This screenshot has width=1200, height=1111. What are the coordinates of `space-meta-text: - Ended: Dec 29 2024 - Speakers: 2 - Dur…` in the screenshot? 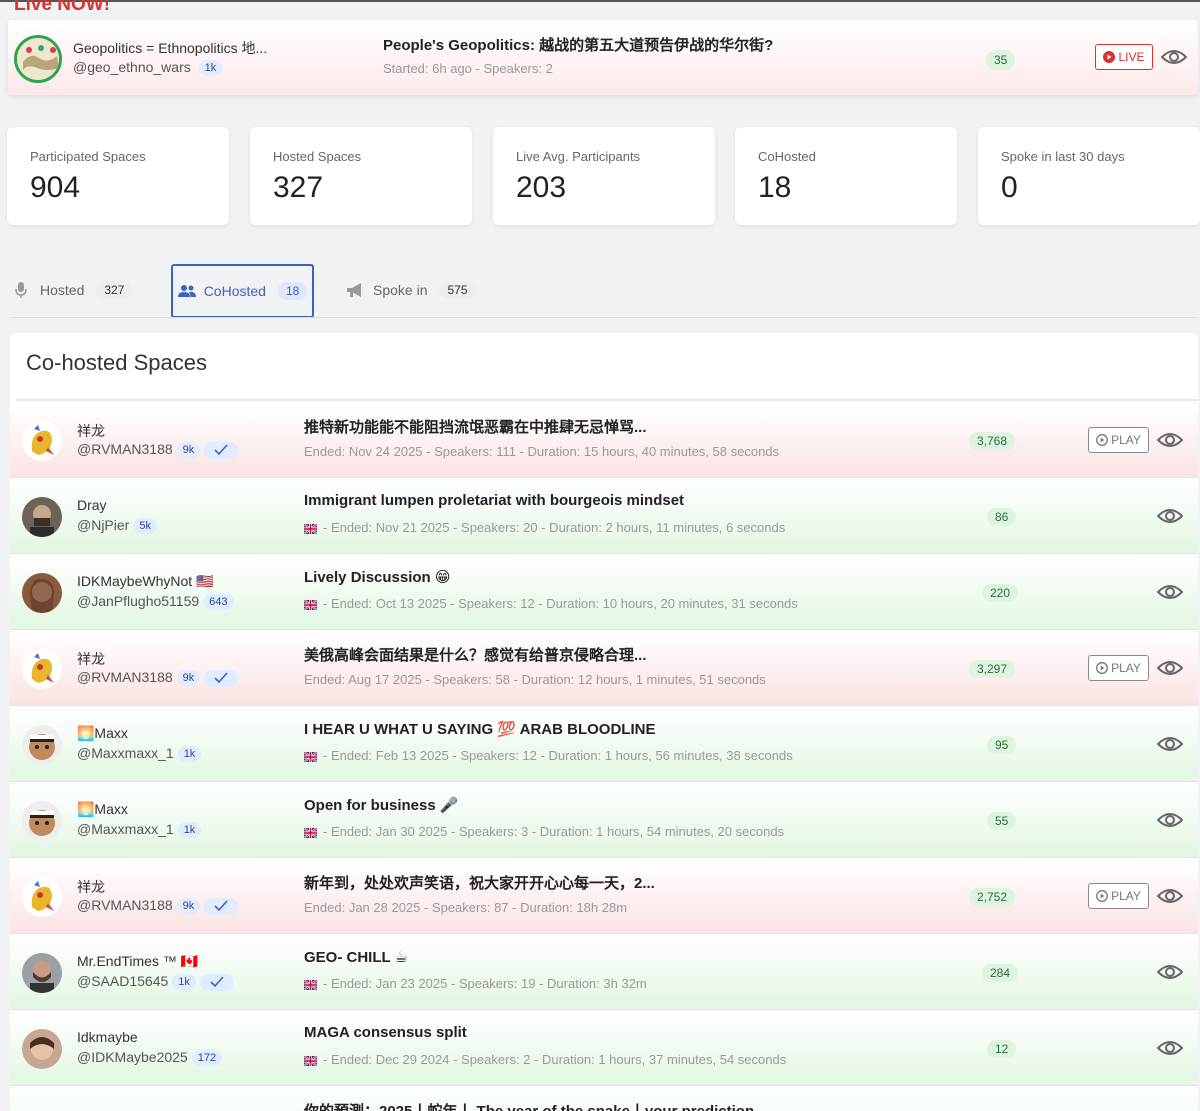 It's located at (555, 1059).